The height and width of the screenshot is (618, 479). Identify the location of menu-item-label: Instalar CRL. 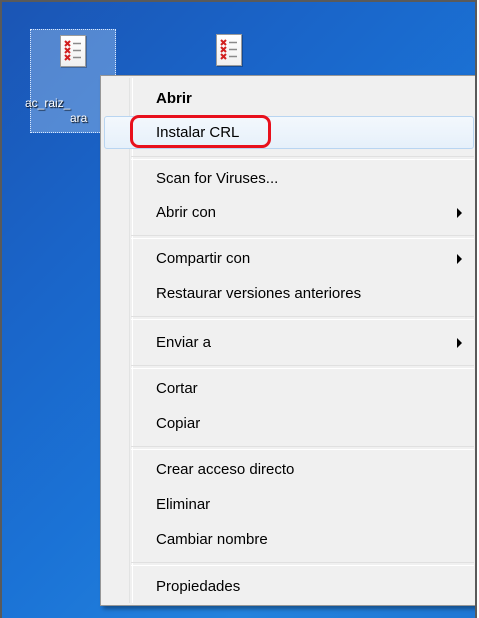
(198, 132).